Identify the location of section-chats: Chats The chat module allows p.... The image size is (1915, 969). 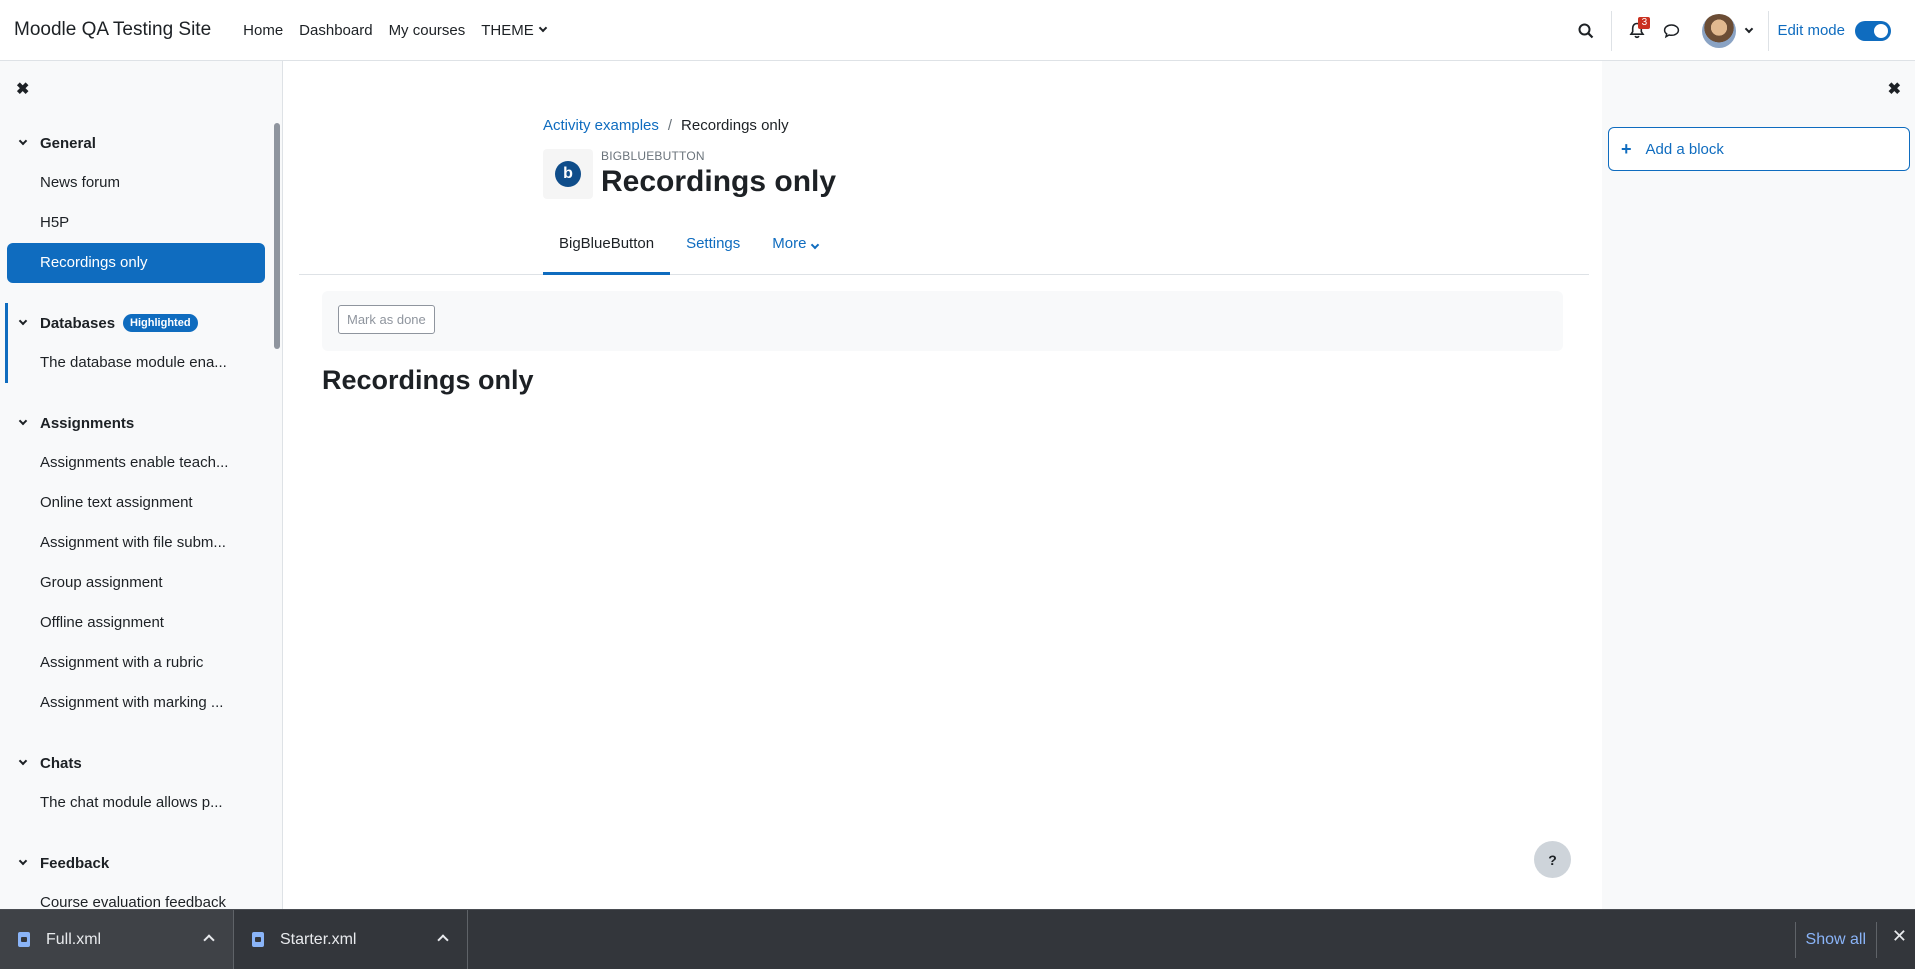
(138, 783).